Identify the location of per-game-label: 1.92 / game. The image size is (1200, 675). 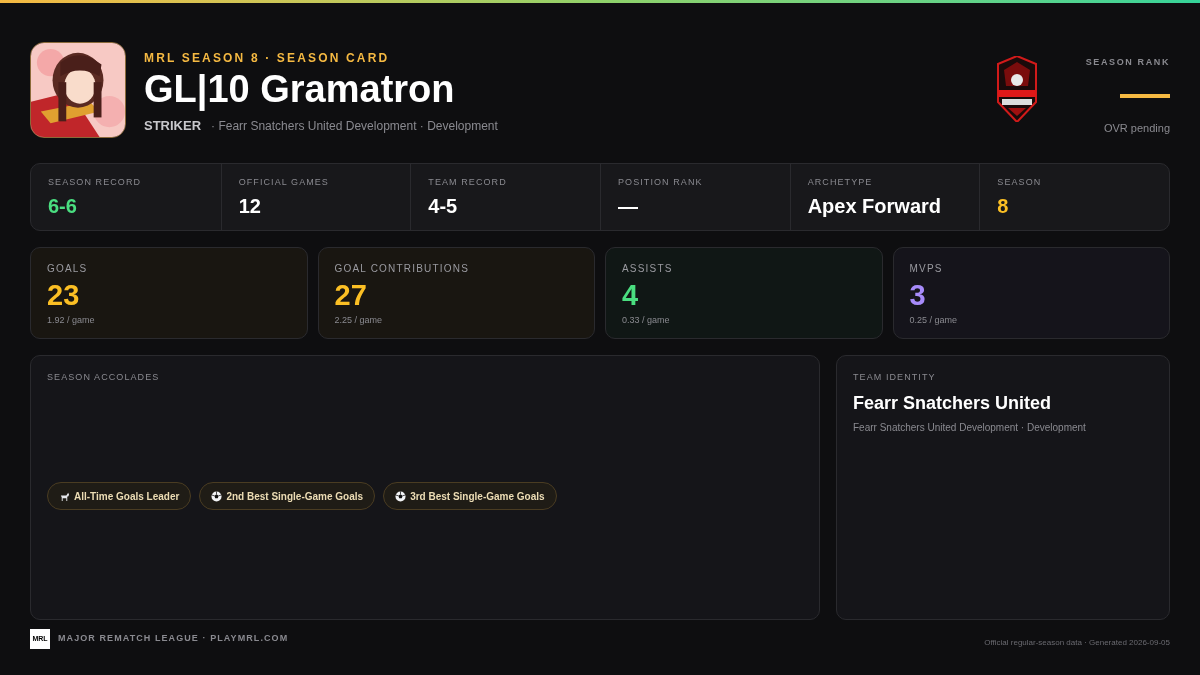
(71, 320).